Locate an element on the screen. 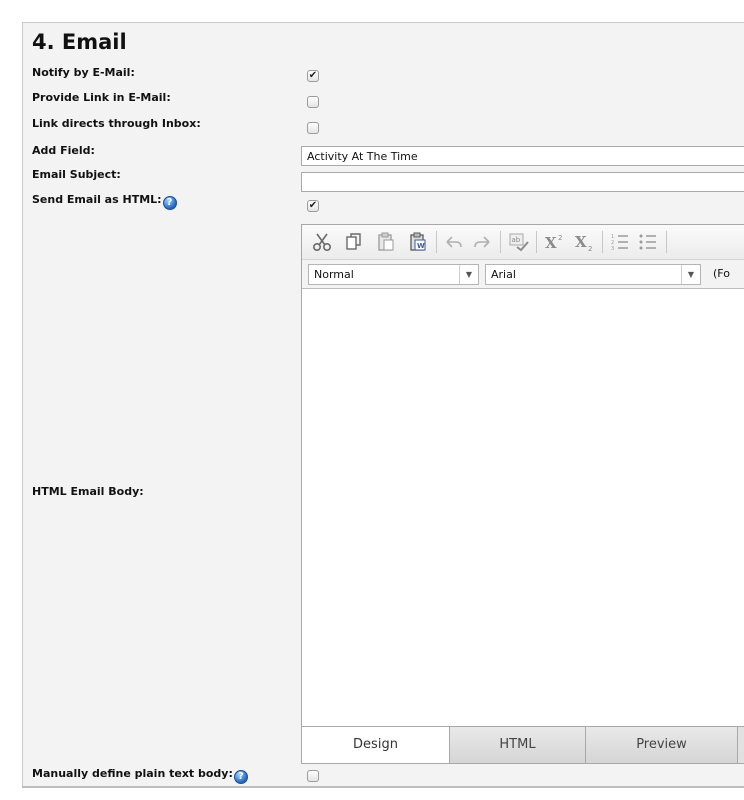  send-html-checkbox: ✔ is located at coordinates (313, 206).